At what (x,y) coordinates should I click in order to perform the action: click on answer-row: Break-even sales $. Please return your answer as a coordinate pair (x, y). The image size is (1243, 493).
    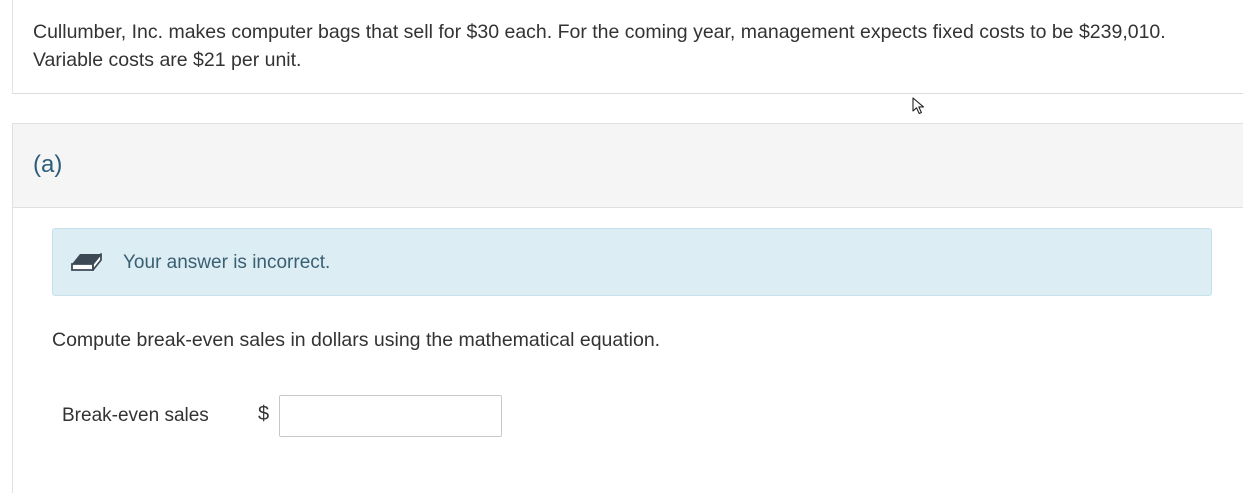
    Looking at the image, I should click on (312, 416).